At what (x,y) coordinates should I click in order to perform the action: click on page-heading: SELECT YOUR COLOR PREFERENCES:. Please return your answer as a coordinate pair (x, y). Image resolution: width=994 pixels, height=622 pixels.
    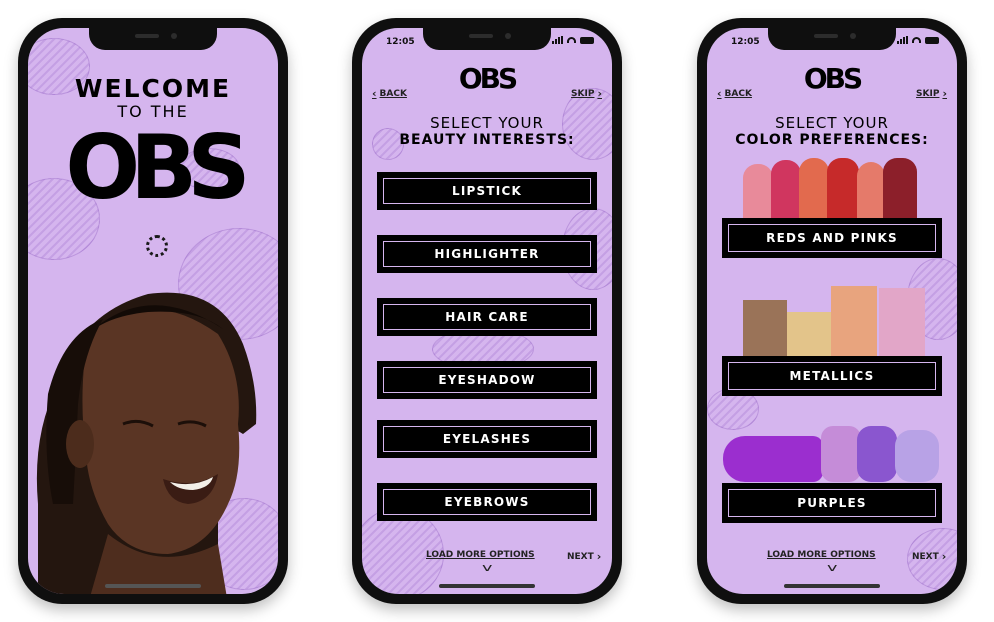
    Looking at the image, I should click on (832, 131).